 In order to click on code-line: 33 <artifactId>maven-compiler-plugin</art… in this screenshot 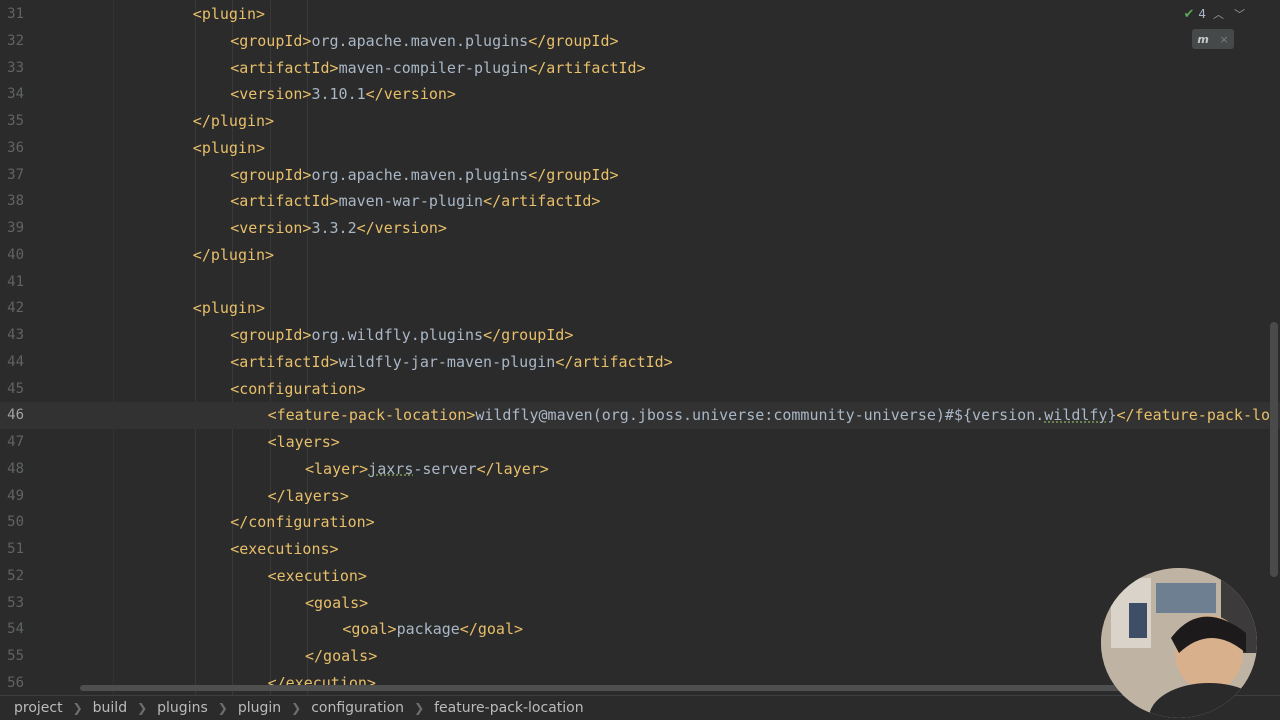, I will do `click(640, 68)`.